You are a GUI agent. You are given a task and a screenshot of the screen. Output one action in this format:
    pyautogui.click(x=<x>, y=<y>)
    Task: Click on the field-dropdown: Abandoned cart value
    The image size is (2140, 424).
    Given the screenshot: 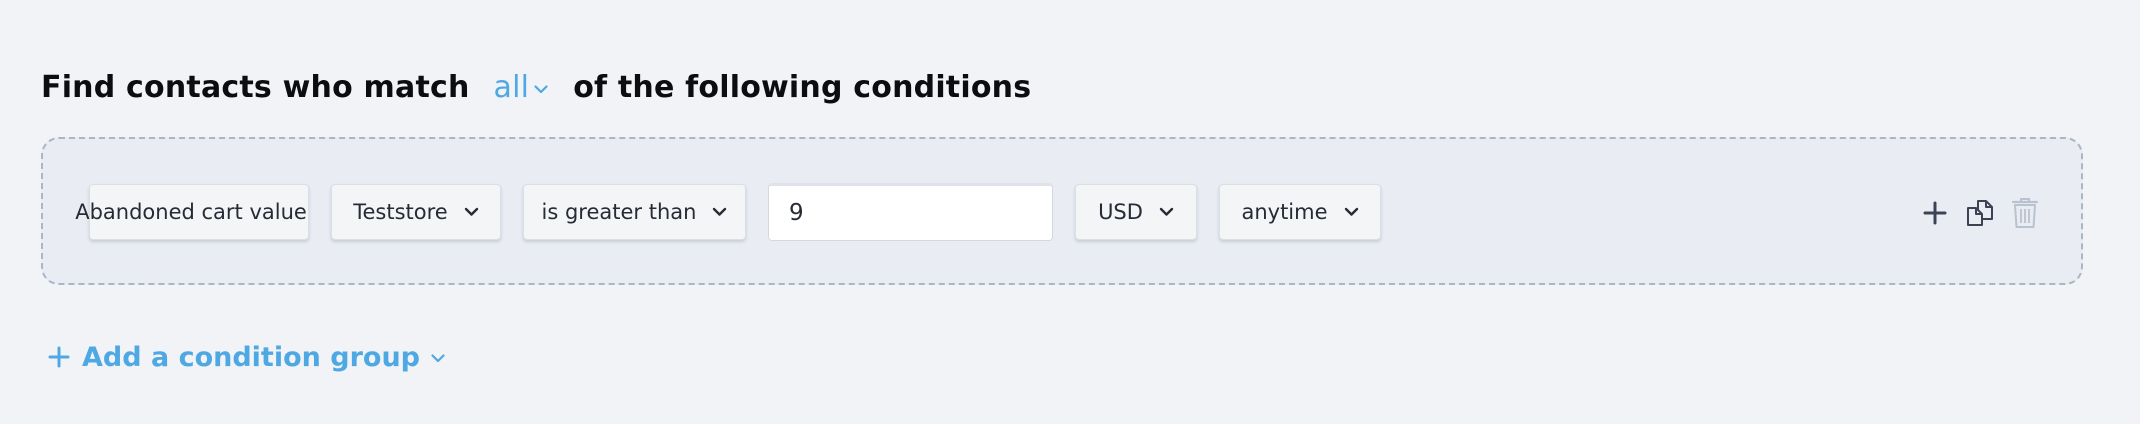 What is the action you would take?
    pyautogui.click(x=192, y=212)
    